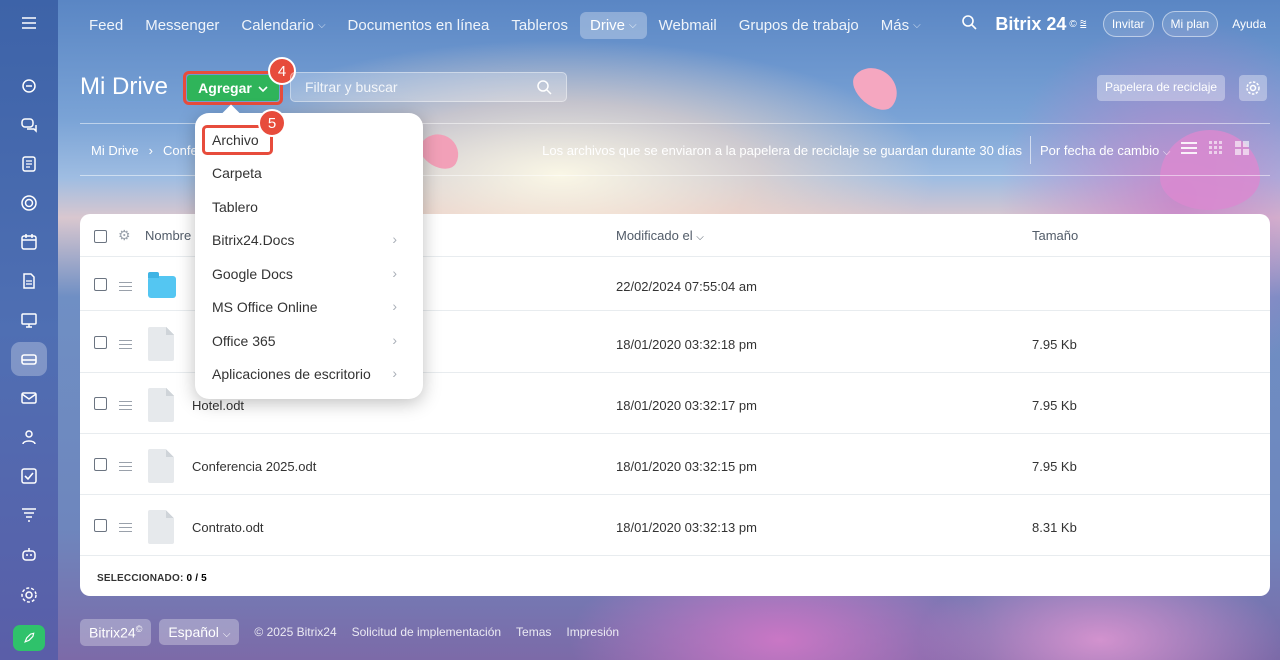 The height and width of the screenshot is (660, 1280). What do you see at coordinates (29, 164) in the screenshot?
I see `document-icon` at bounding box center [29, 164].